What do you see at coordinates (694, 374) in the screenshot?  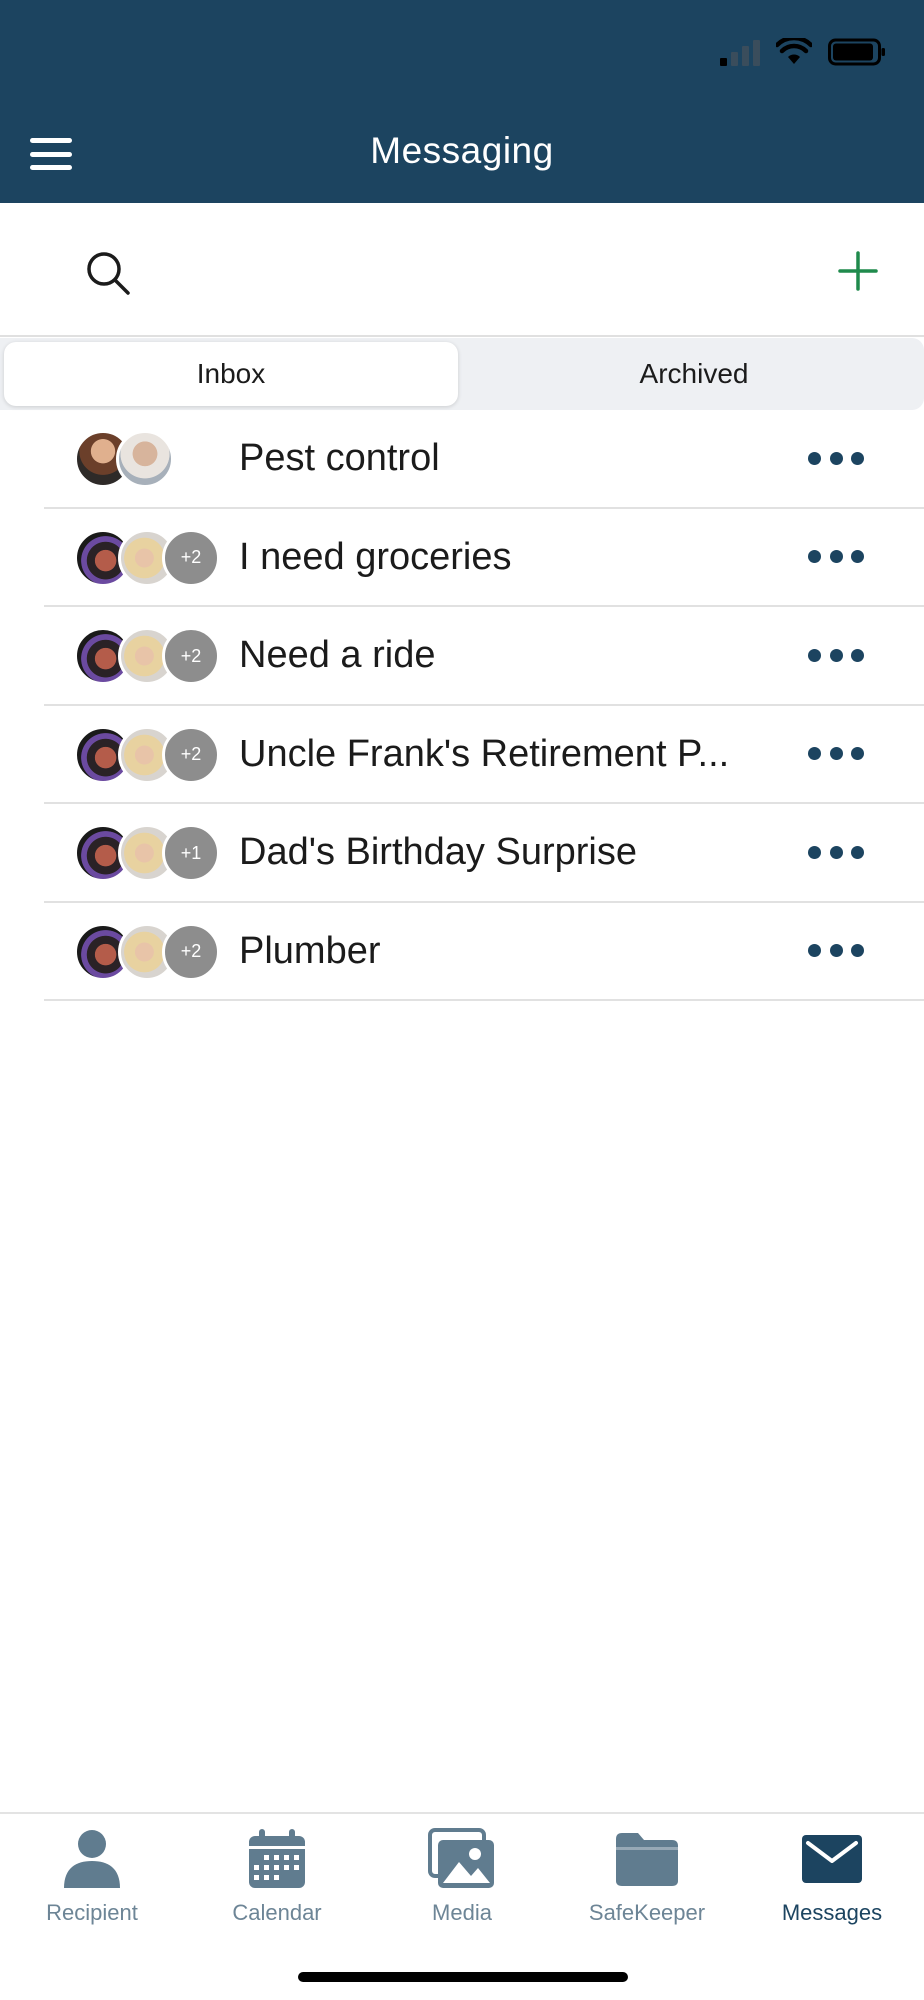 I see `tab-archived: Archived` at bounding box center [694, 374].